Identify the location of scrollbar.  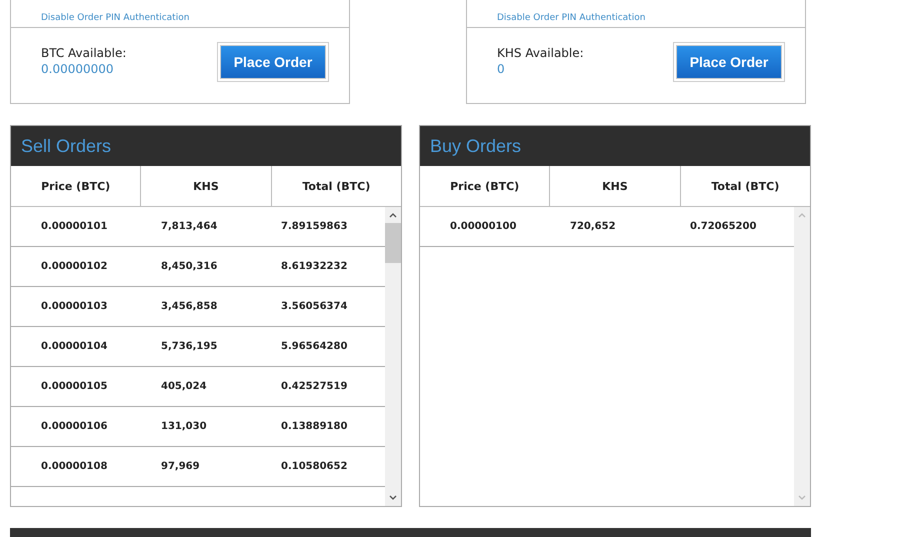
(393, 356).